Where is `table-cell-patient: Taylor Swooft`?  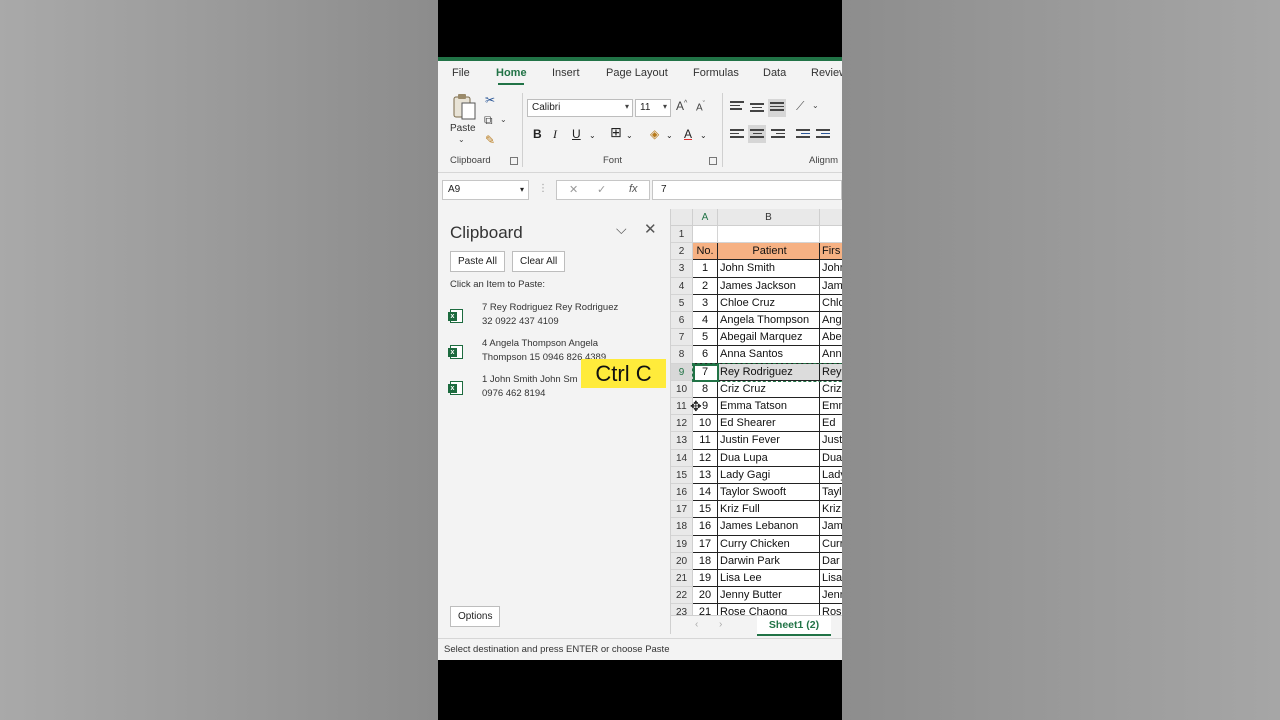 table-cell-patient: Taylor Swooft is located at coordinates (769, 493).